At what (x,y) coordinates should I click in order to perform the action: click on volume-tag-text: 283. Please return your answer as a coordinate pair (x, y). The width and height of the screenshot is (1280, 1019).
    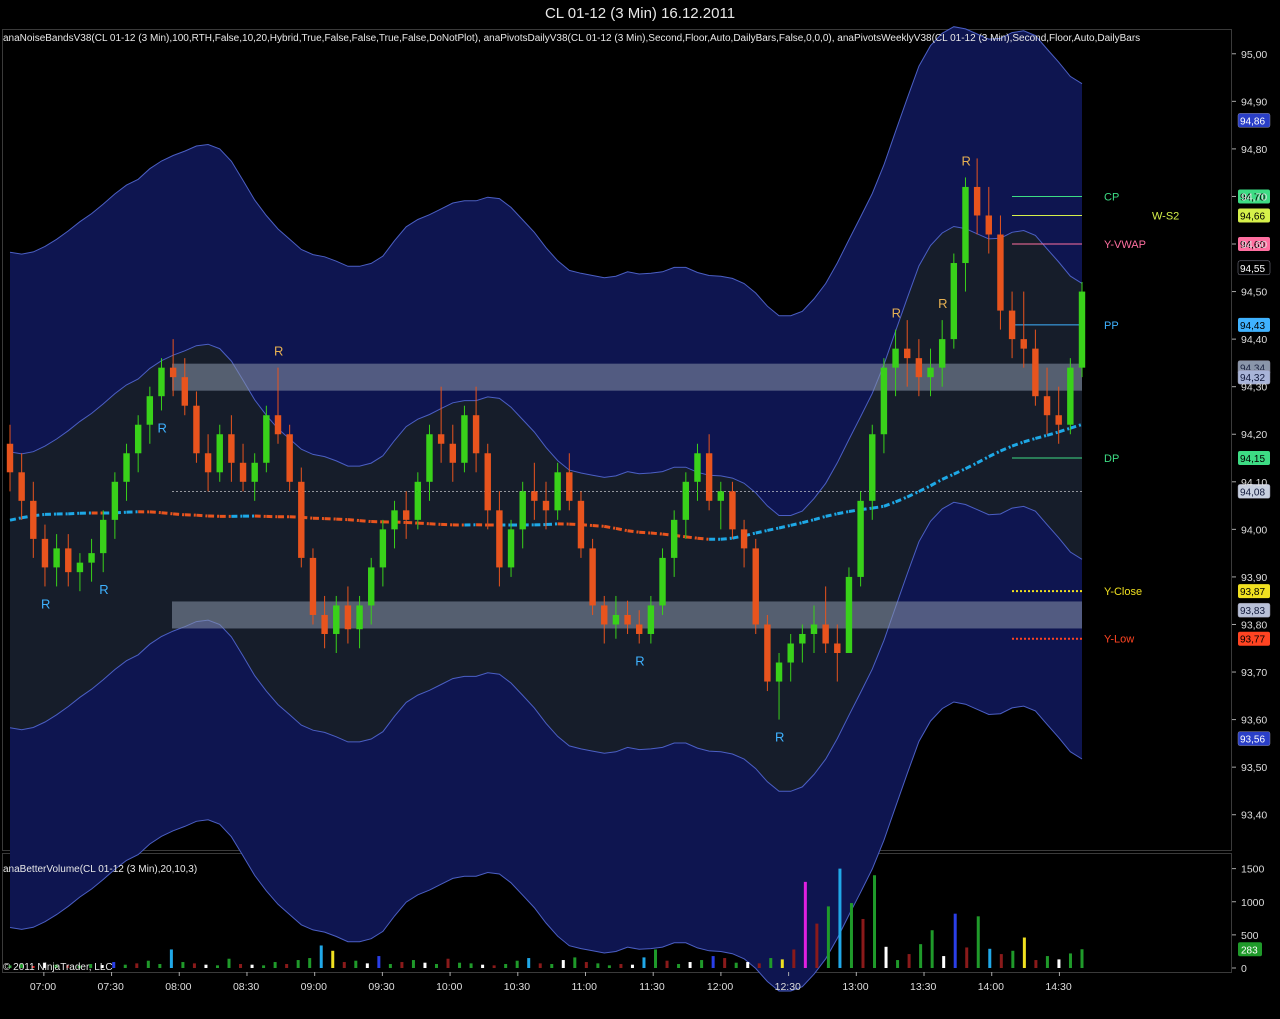
    Looking at the image, I should click on (1249, 950).